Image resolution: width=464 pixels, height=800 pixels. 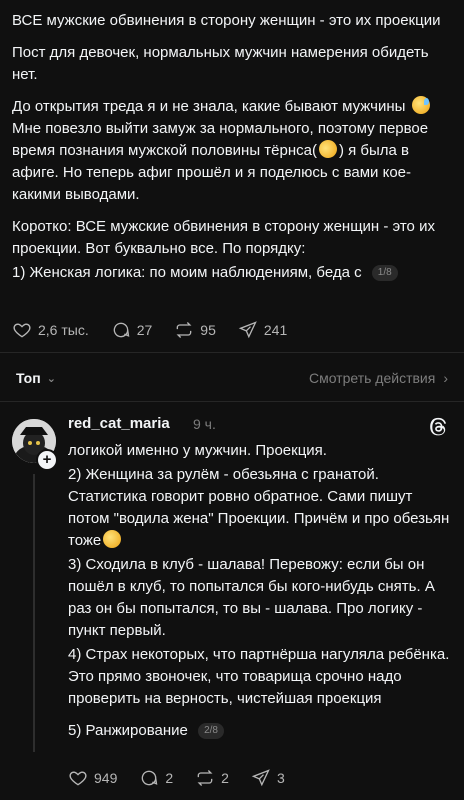 I want to click on reply-page-indicator: 2/8, so click(x=211, y=731).